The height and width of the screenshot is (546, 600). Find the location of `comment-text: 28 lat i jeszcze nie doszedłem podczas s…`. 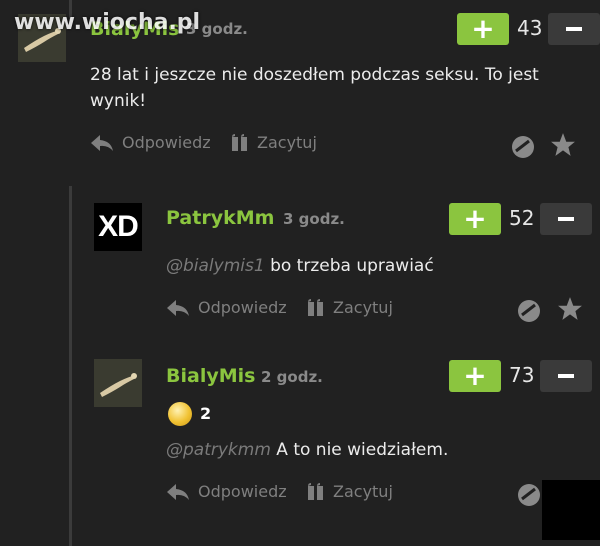

comment-text: 28 lat i jeszcze nie doszedłem podczas s… is located at coordinates (314, 88).